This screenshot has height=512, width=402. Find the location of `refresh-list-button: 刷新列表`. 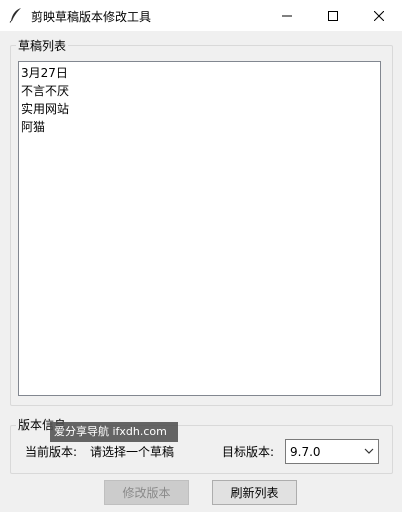

refresh-list-button: 刷新列表 is located at coordinates (254, 492).